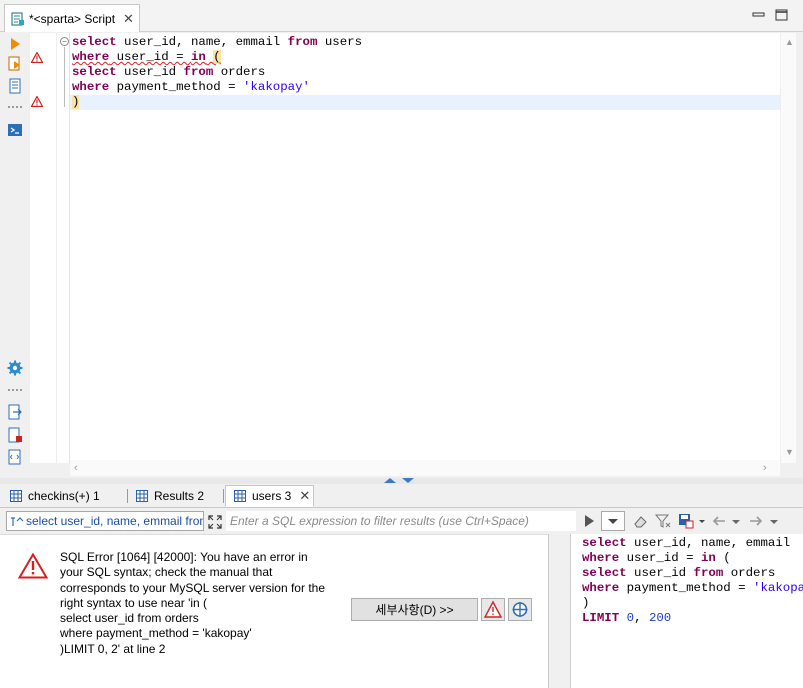 The width and height of the screenshot is (803, 688). I want to click on code-token: ), so click(586, 603).